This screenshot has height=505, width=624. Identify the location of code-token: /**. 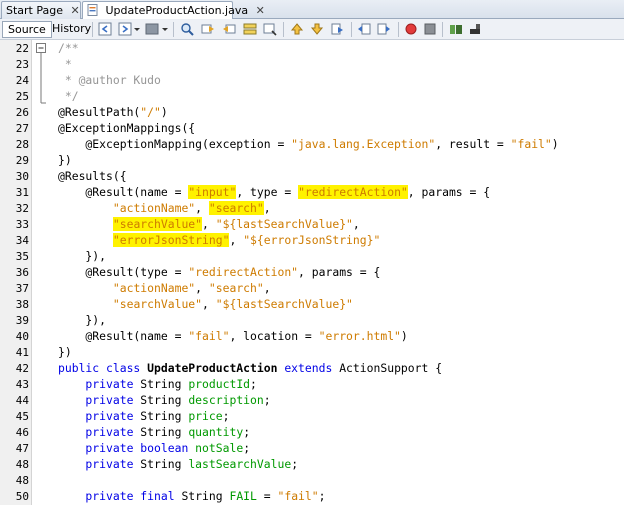
(68, 48).